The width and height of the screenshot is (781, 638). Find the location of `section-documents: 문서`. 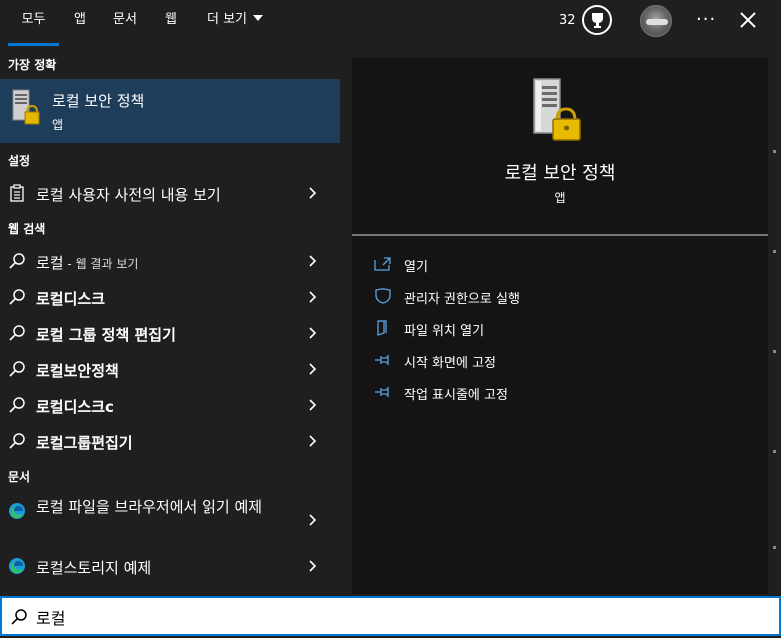

section-documents: 문서 is located at coordinates (19, 477).